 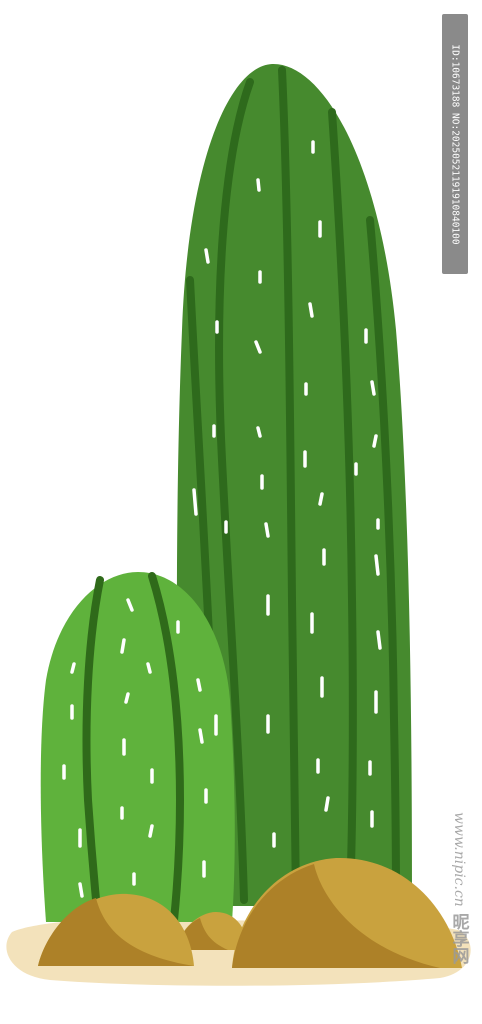 I want to click on watermark: www.nipic.cn 昵享网, so click(x=459, y=912).